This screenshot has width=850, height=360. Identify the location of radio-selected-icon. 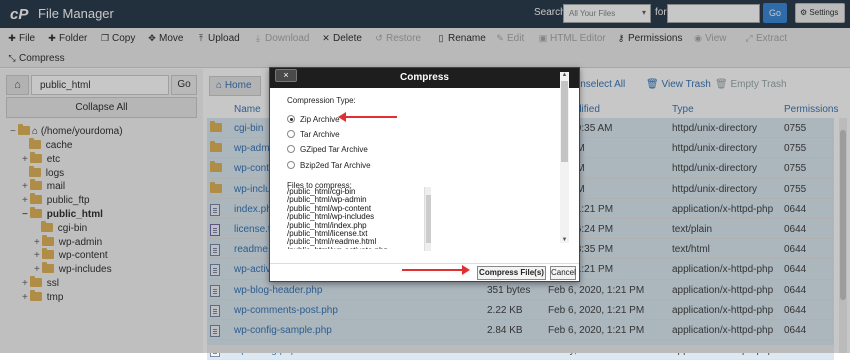
(291, 119).